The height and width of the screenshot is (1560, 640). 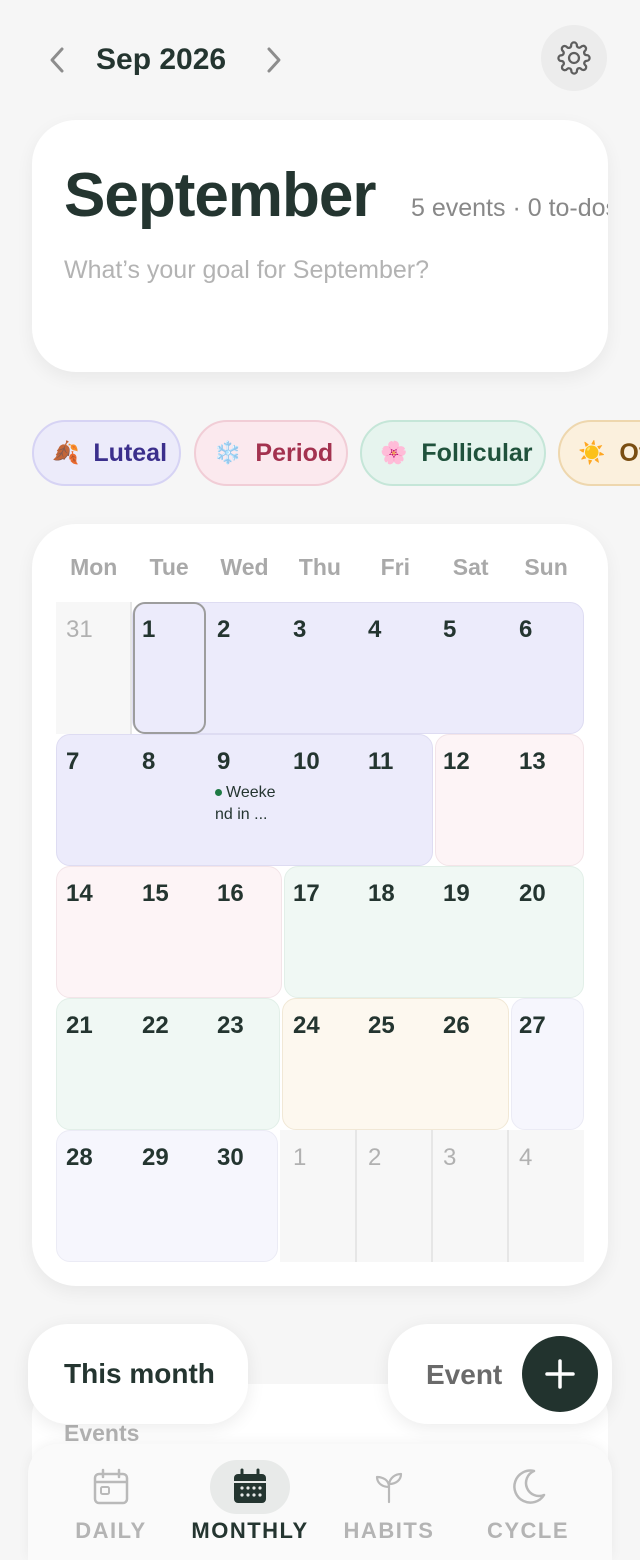 What do you see at coordinates (111, 1510) in the screenshot?
I see `tab-daily: DAILY` at bounding box center [111, 1510].